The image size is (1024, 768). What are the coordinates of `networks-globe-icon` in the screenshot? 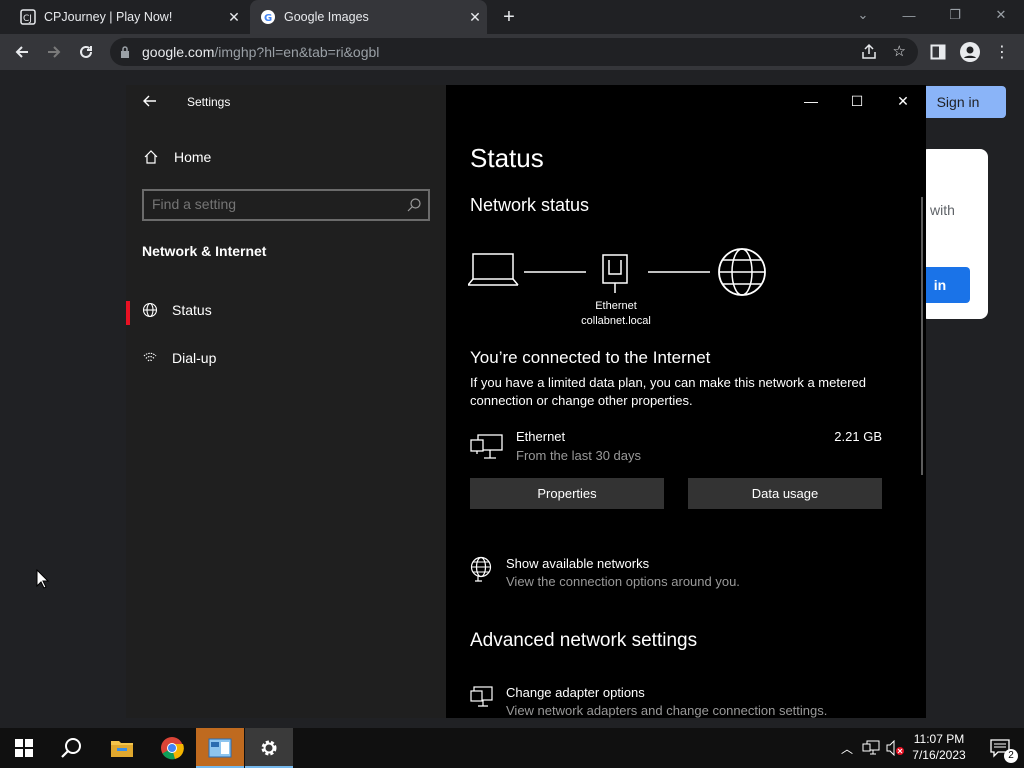 It's located at (481, 569).